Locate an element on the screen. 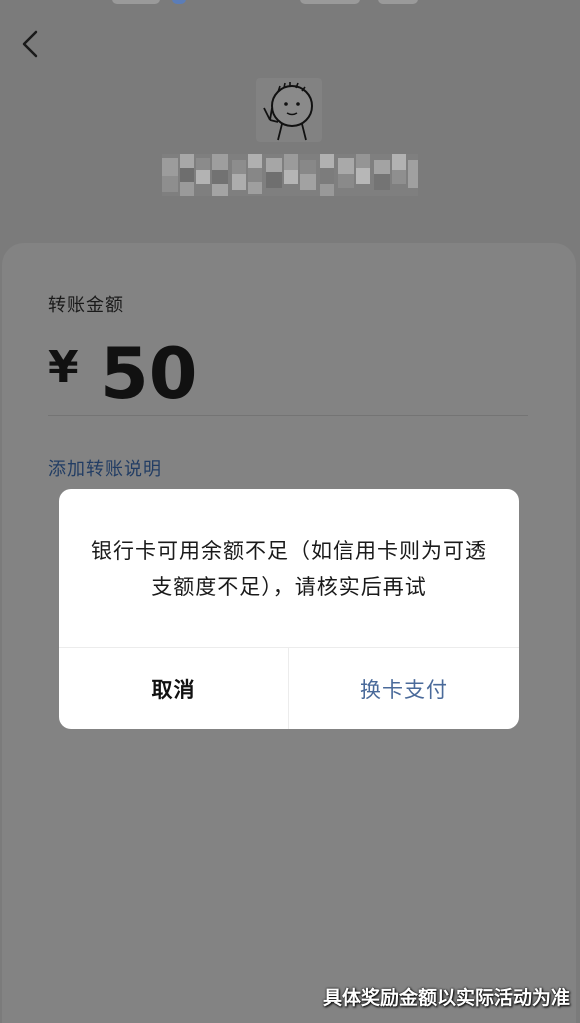  cancel-button: 取消 is located at coordinates (173, 688).